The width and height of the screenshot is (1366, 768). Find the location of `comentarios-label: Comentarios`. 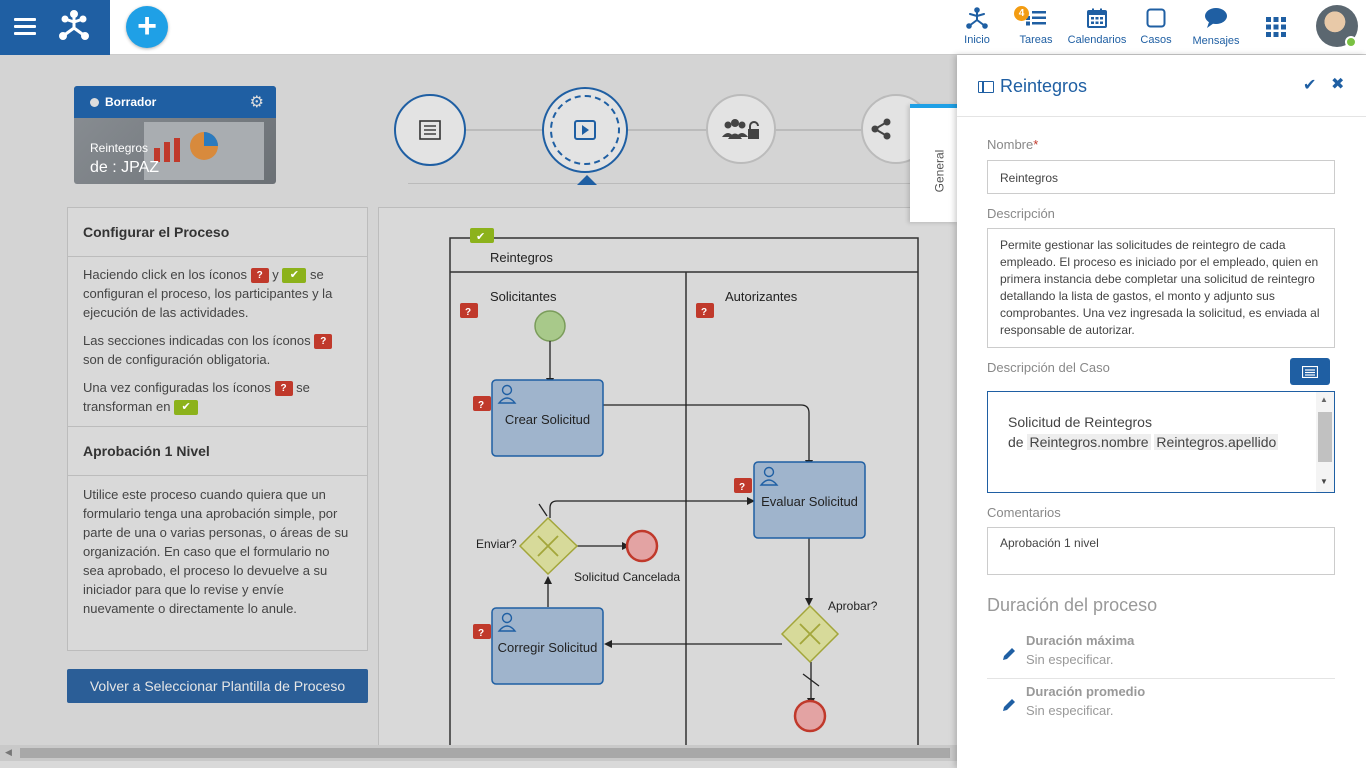

comentarios-label: Comentarios is located at coordinates (1024, 512).